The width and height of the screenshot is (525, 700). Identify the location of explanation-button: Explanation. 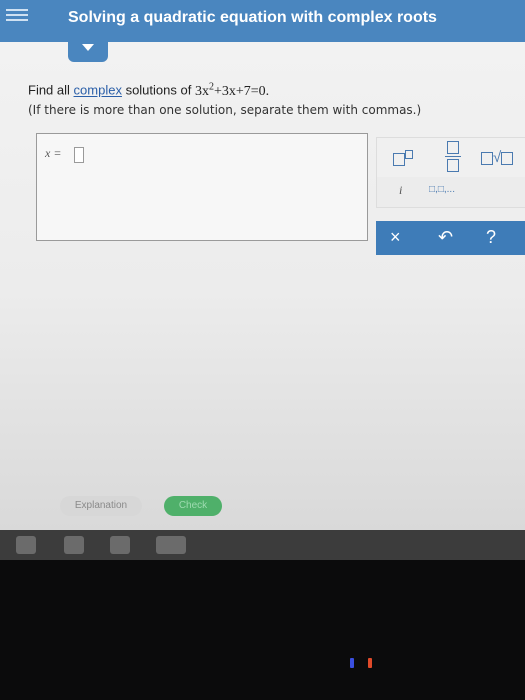
(101, 506).